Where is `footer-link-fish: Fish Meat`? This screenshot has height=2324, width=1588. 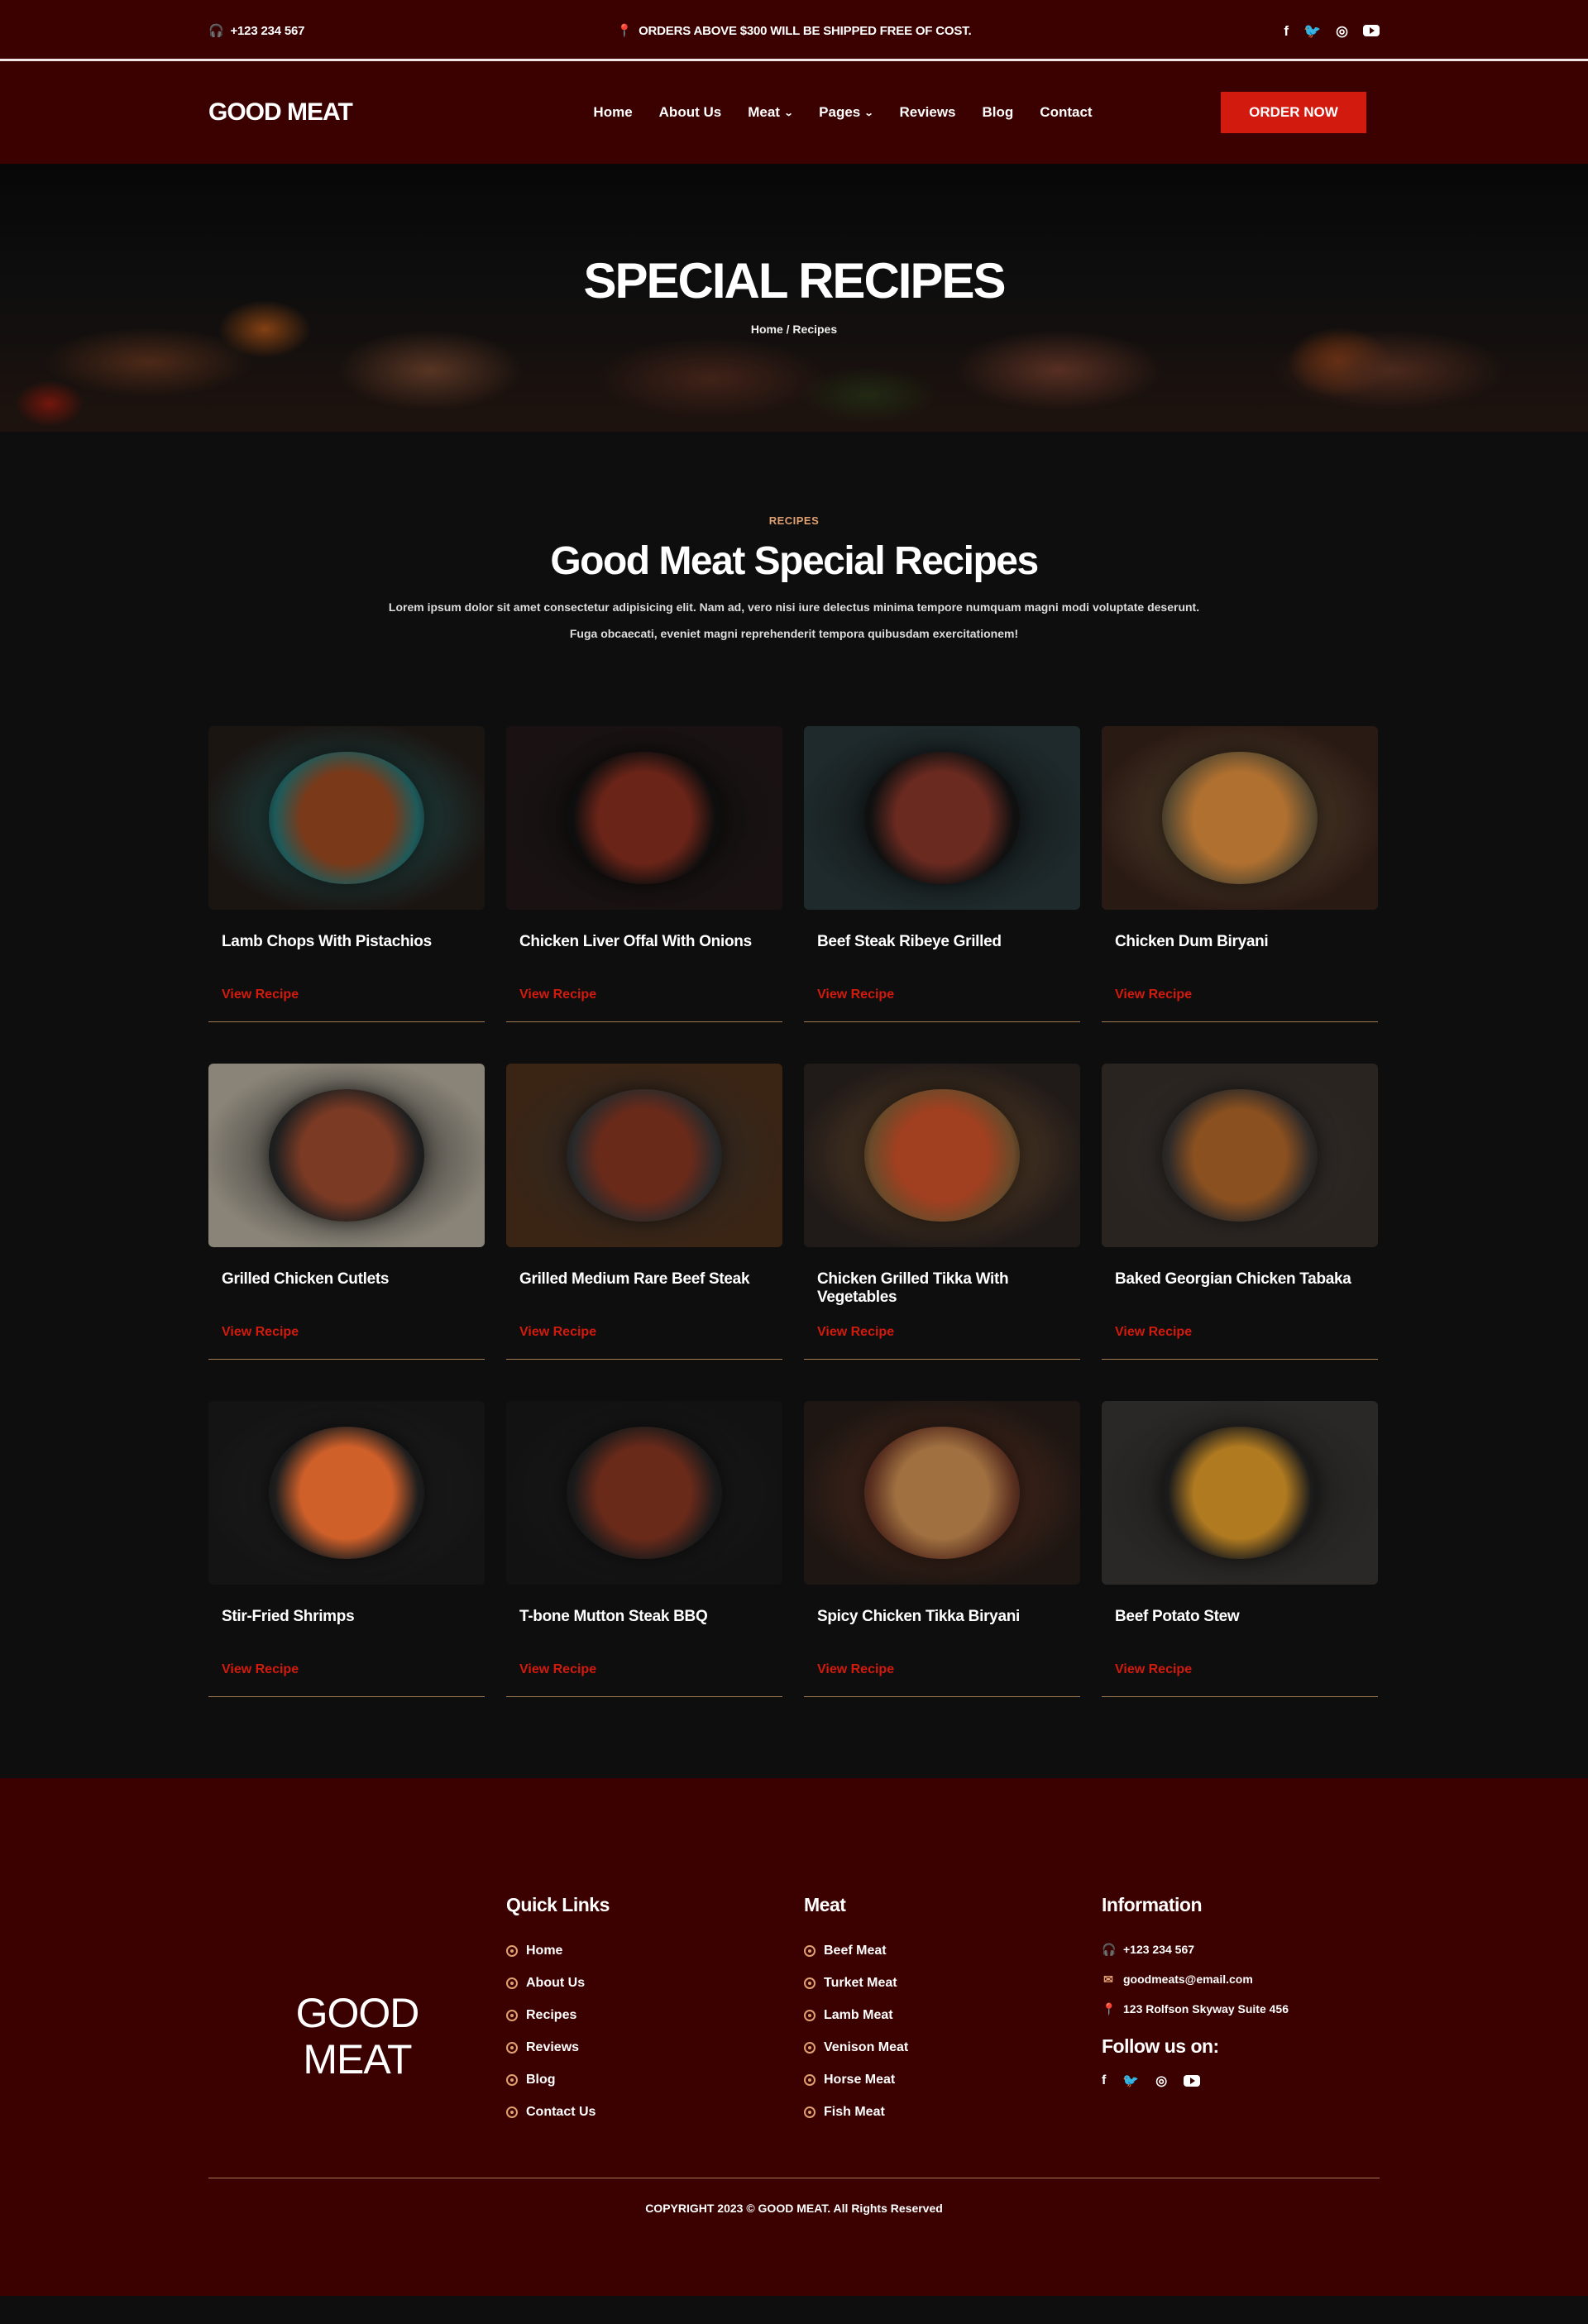
footer-link-fish: Fish Meat is located at coordinates (953, 2112).